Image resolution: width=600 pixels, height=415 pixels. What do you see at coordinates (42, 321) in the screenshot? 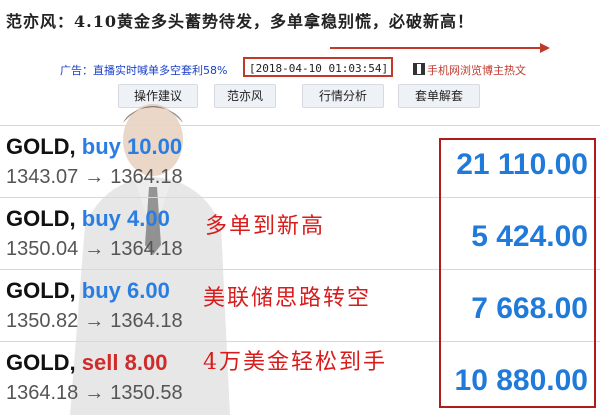
I see `open-price: 1350.82` at bounding box center [42, 321].